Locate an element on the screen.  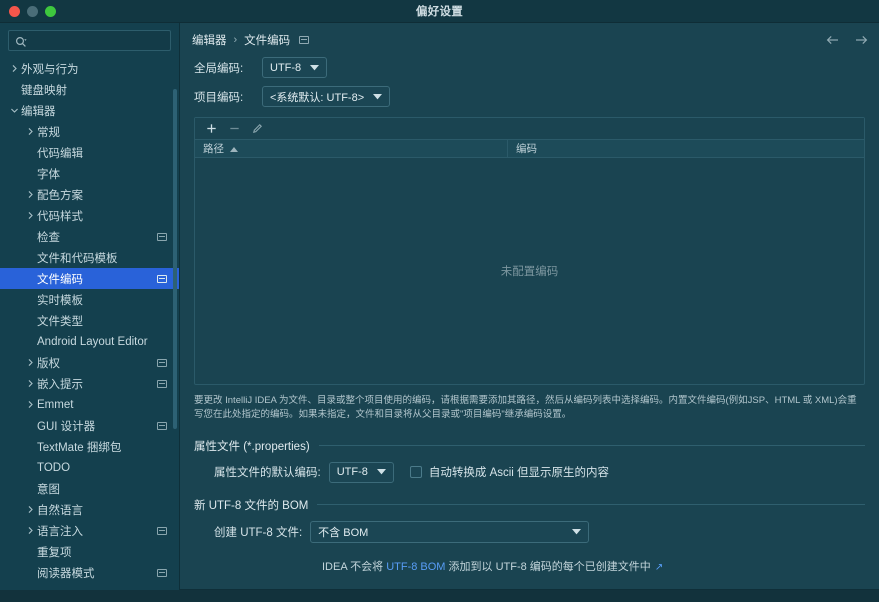
add-button is located at coordinates (211, 129).